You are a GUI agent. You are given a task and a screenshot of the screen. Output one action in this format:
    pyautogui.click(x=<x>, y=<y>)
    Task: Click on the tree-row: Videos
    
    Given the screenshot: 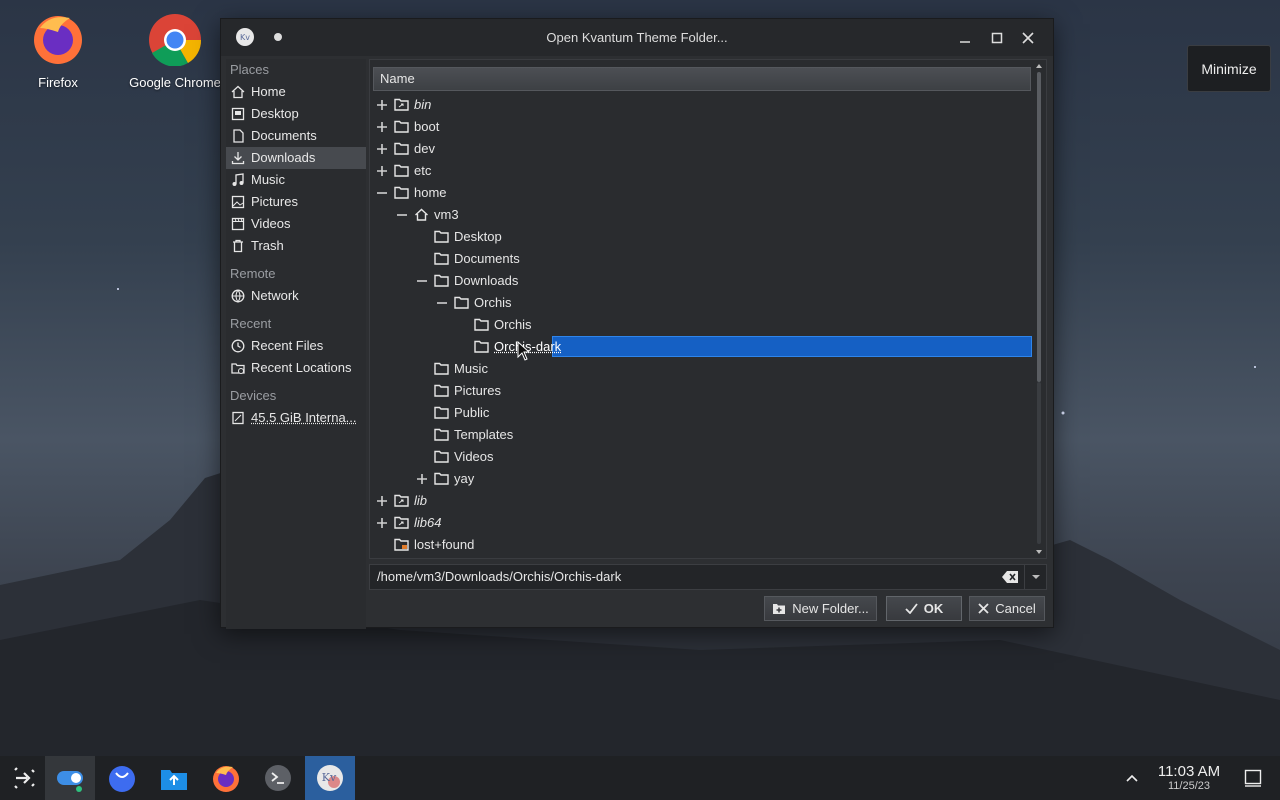 What is the action you would take?
    pyautogui.click(x=701, y=457)
    